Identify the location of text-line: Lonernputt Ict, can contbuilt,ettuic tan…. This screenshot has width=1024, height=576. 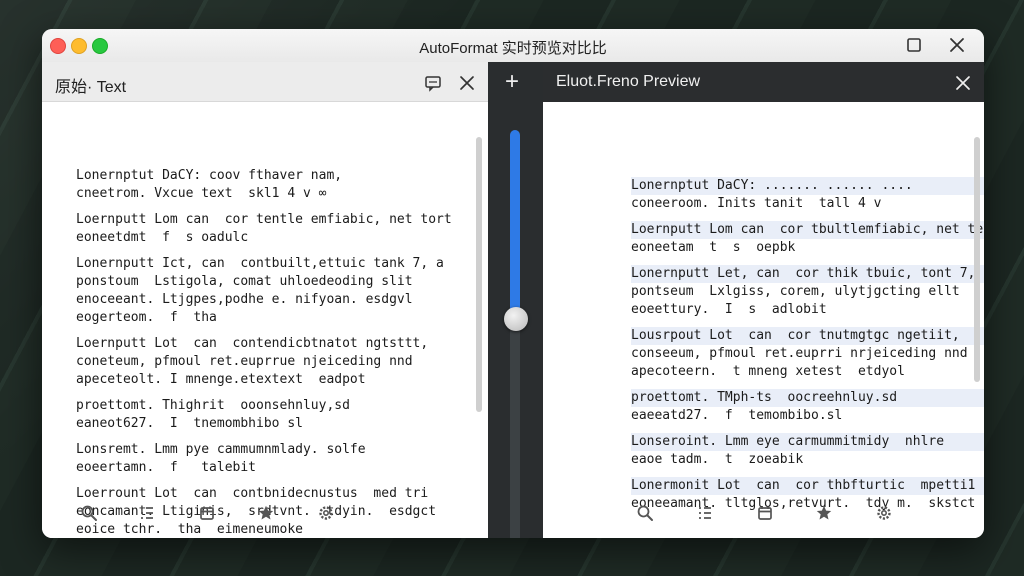
(260, 263).